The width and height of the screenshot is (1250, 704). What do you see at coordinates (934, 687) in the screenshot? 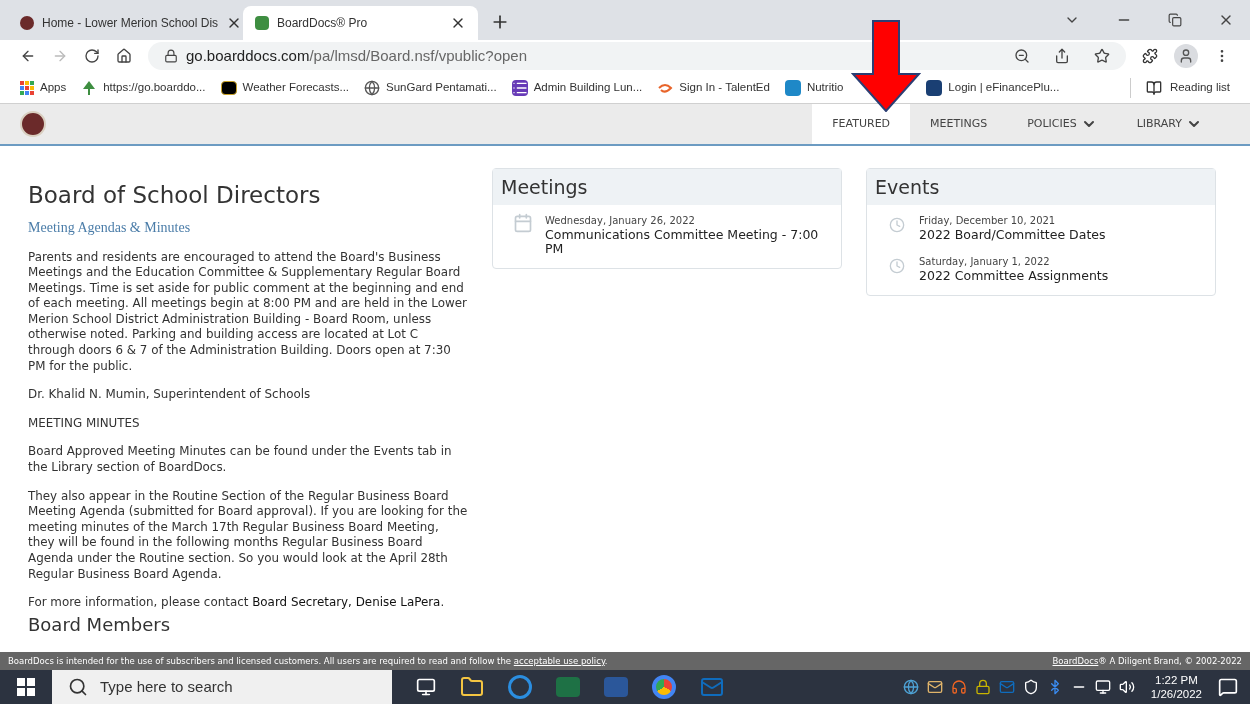
I see `mail-icon` at bounding box center [934, 687].